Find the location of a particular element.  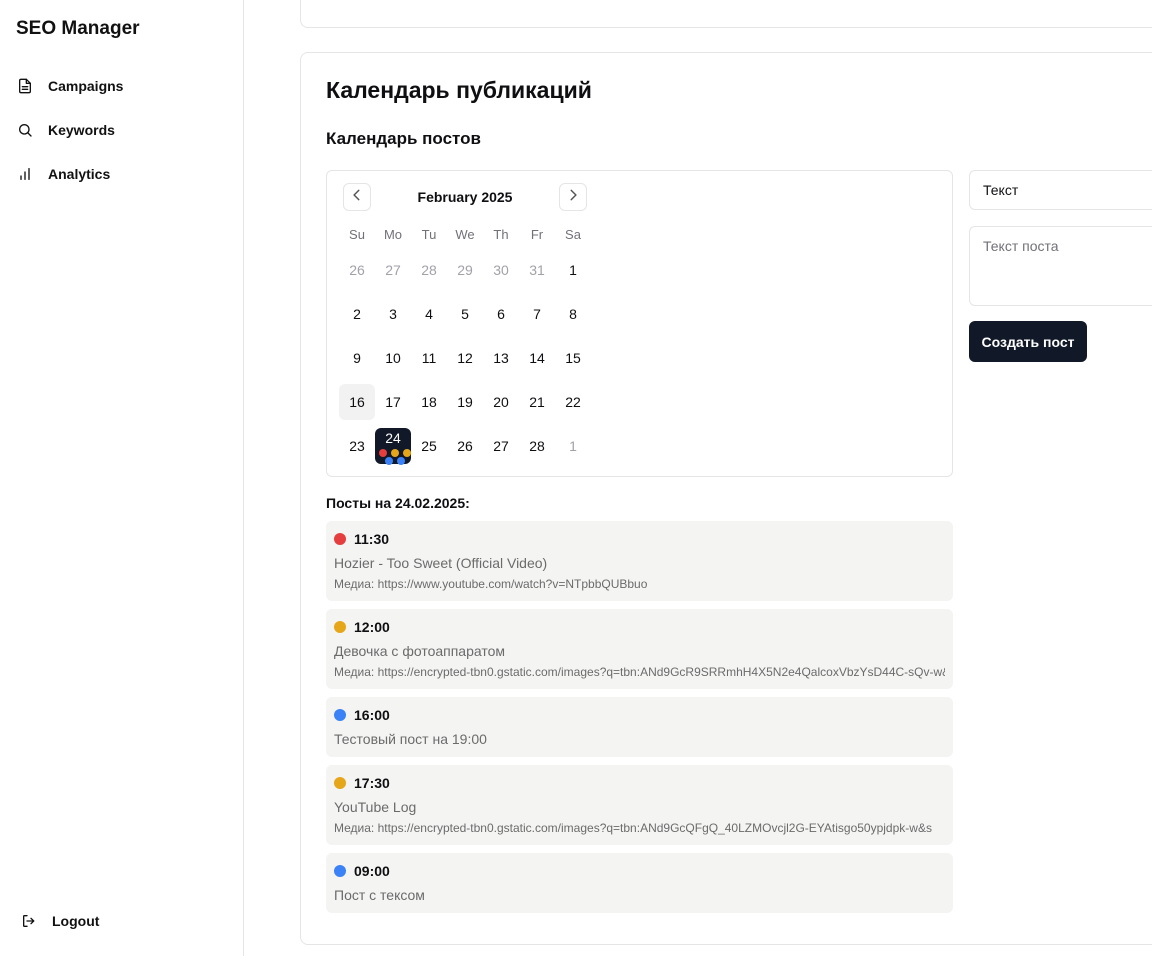

weekday-label: Su is located at coordinates (357, 234).